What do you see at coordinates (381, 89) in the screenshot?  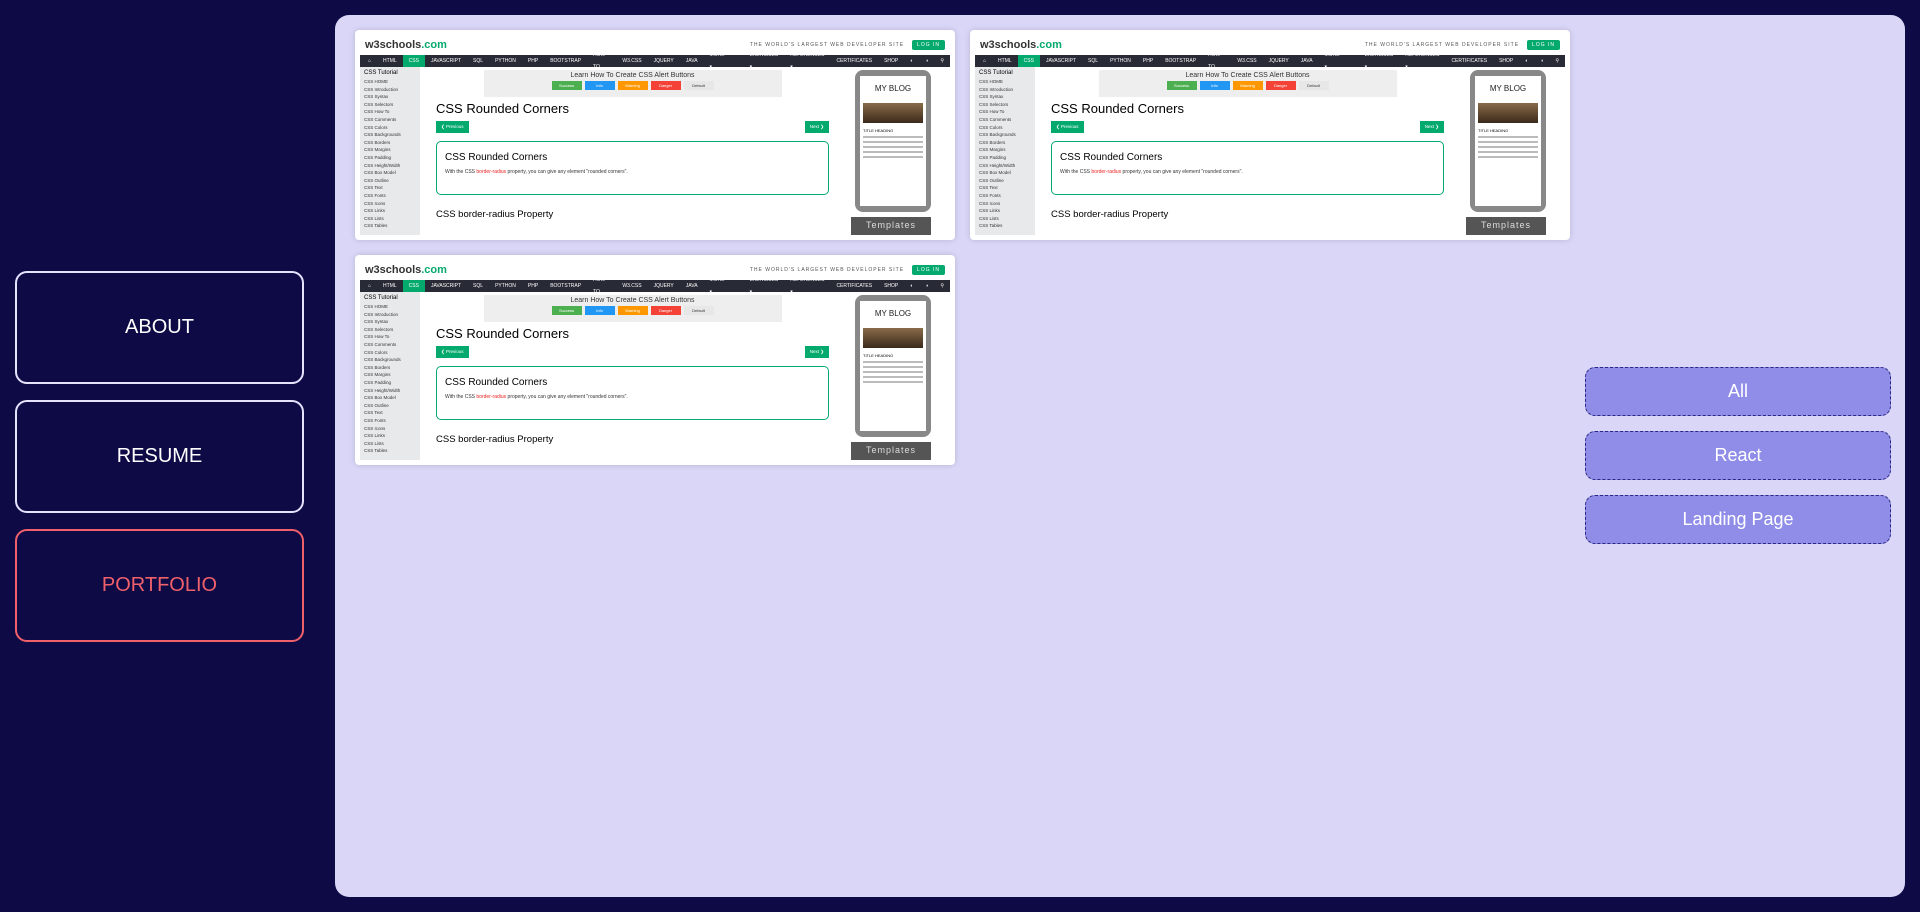 I see `w3-sidebar-item: CSS Introduction` at bounding box center [381, 89].